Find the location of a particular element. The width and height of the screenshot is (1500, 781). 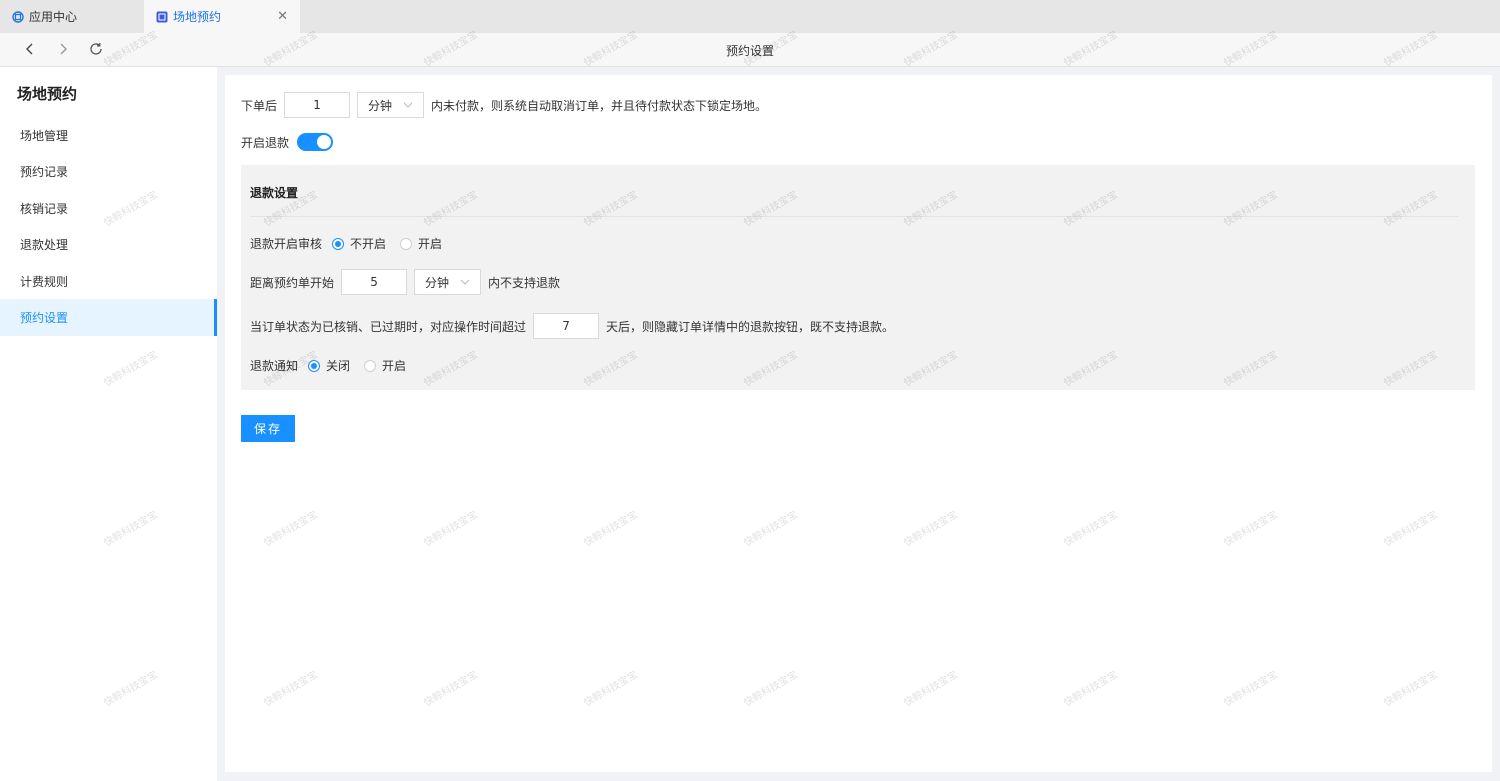

sidebar-item-label: 计费规则 is located at coordinates (44, 282).